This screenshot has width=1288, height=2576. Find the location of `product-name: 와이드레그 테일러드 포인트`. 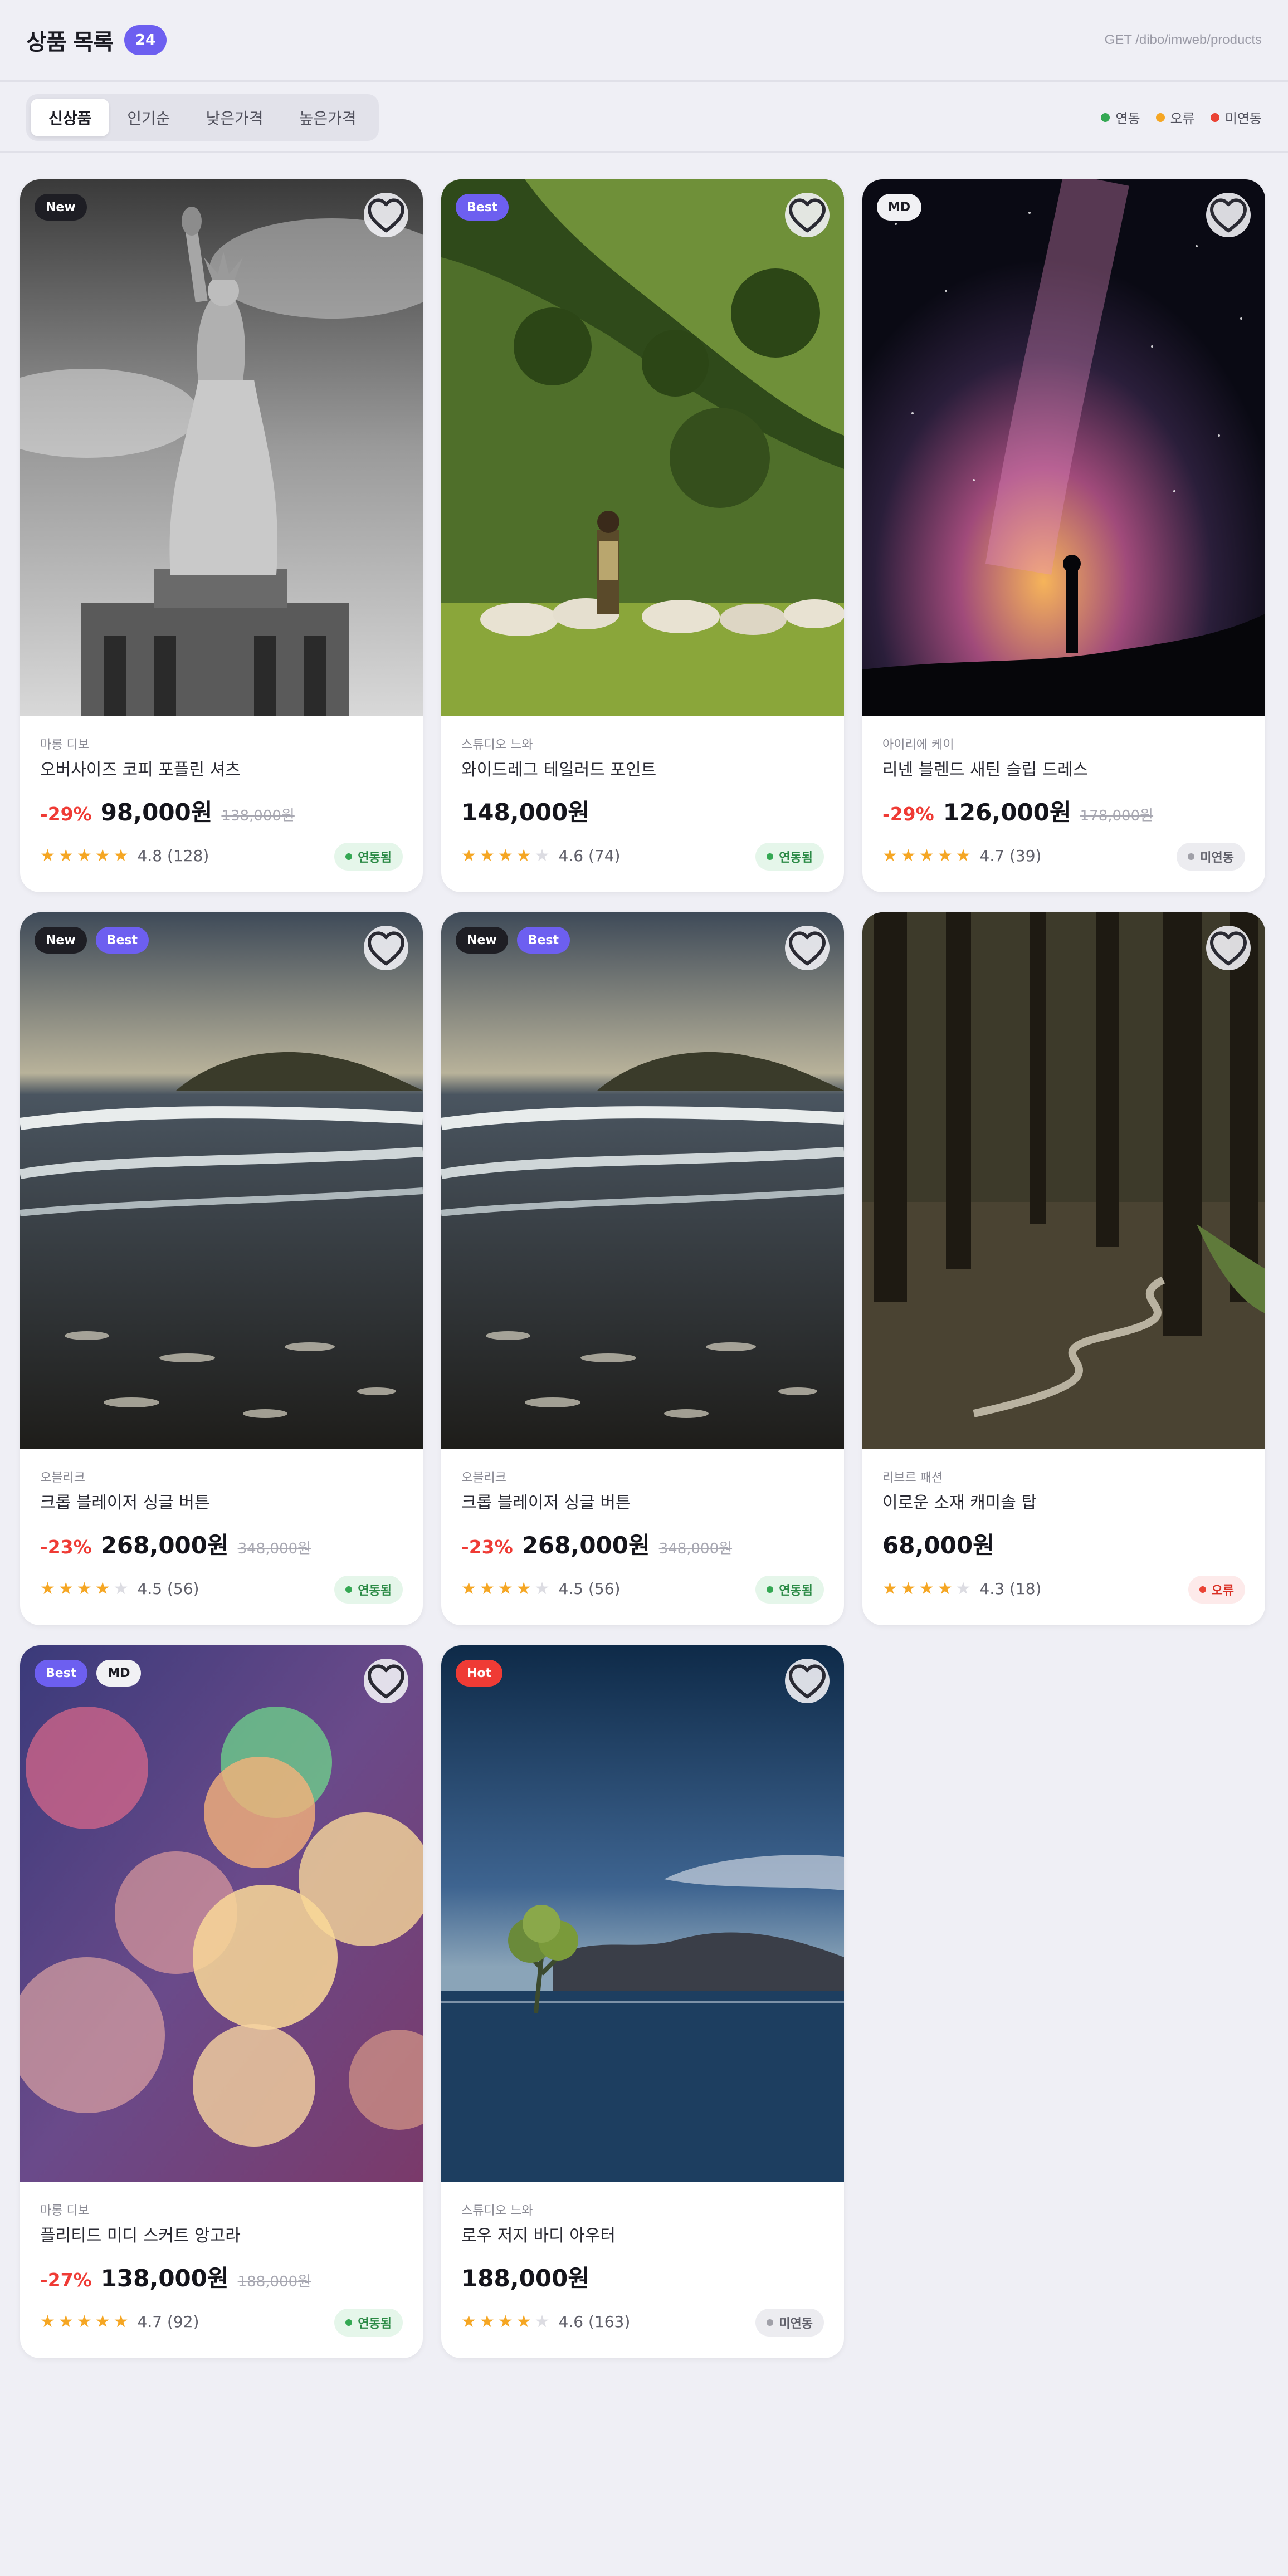

product-name: 와이드레그 테일러드 포인트 is located at coordinates (558, 768).